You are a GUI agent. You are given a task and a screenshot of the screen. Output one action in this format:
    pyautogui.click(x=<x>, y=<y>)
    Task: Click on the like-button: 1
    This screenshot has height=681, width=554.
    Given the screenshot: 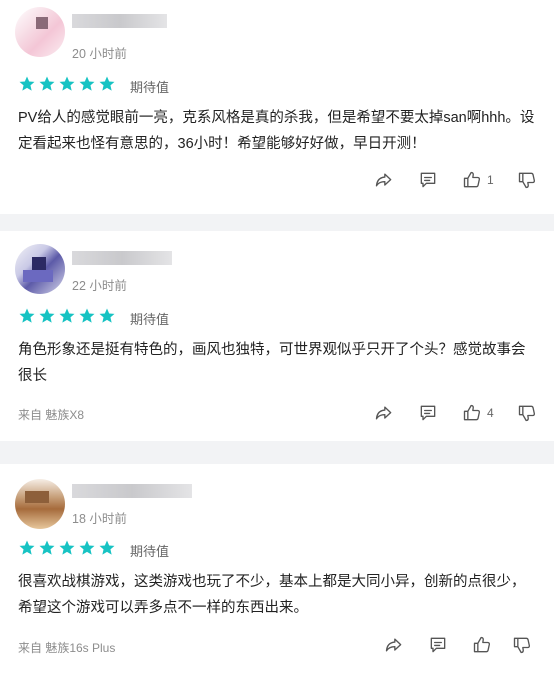 What is the action you would take?
    pyautogui.click(x=479, y=180)
    